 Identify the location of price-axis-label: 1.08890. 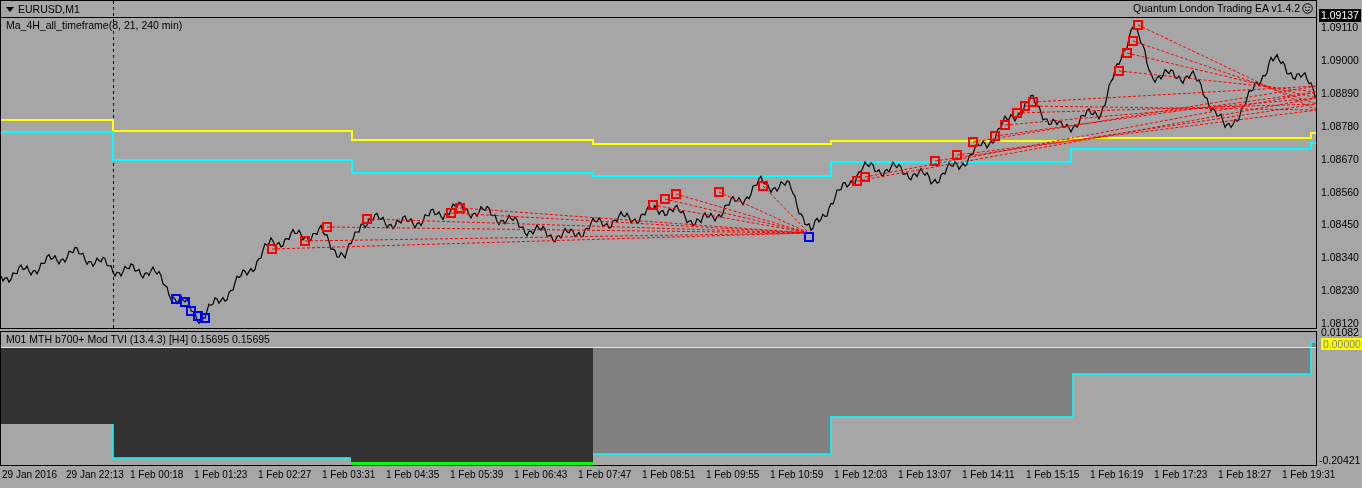
(1340, 93).